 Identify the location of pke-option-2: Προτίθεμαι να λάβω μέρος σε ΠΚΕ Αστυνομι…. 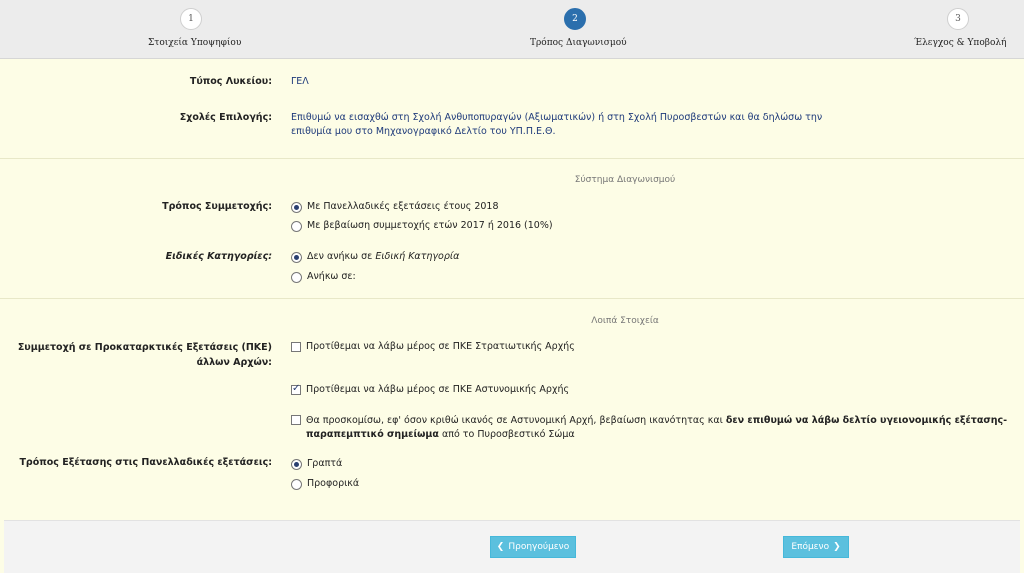
(430, 389).